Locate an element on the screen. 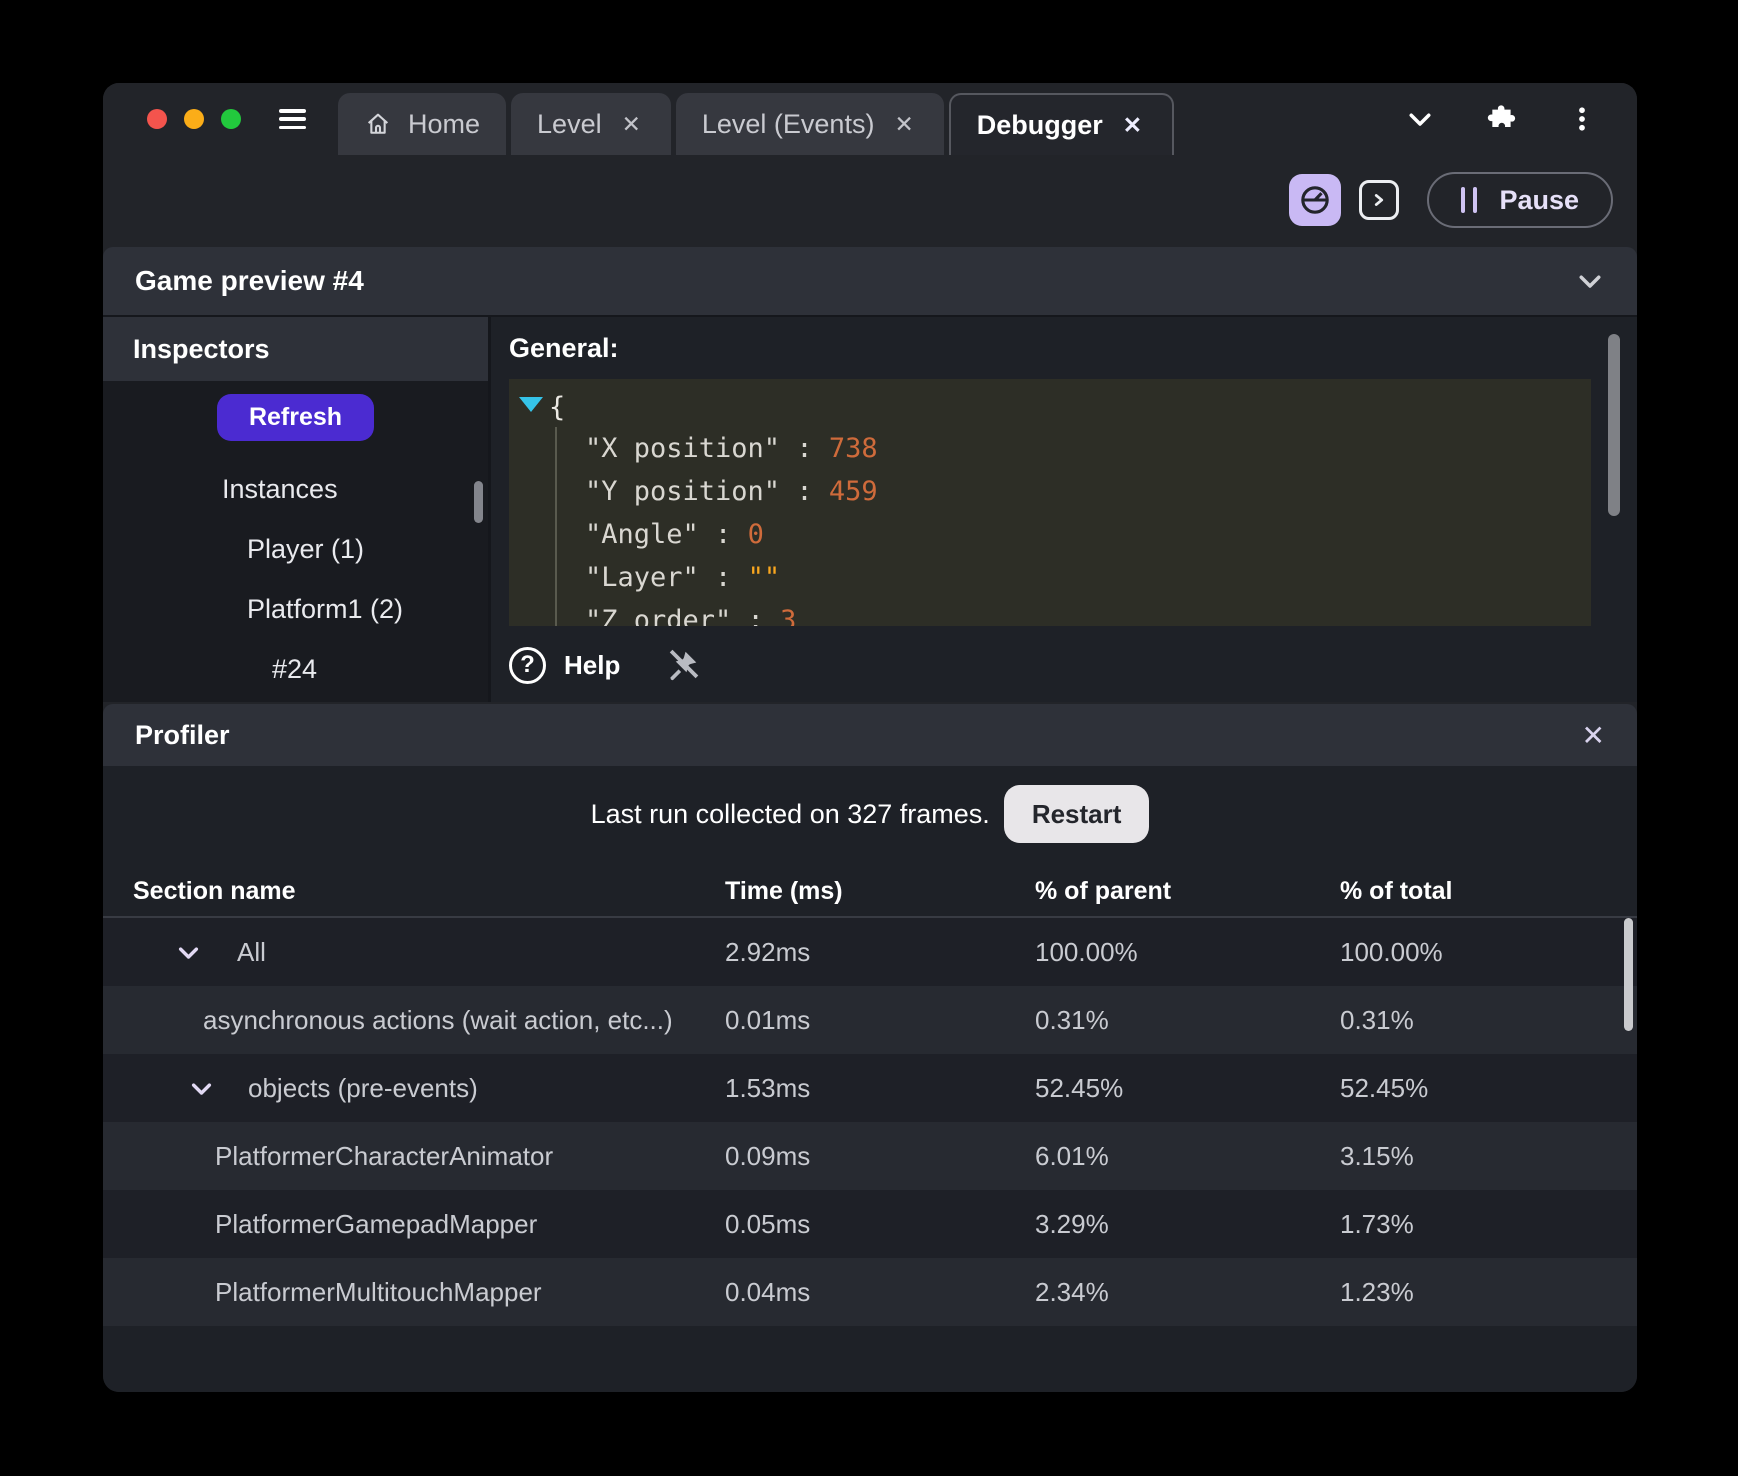  time-cell: 0.04ms is located at coordinates (768, 1291).